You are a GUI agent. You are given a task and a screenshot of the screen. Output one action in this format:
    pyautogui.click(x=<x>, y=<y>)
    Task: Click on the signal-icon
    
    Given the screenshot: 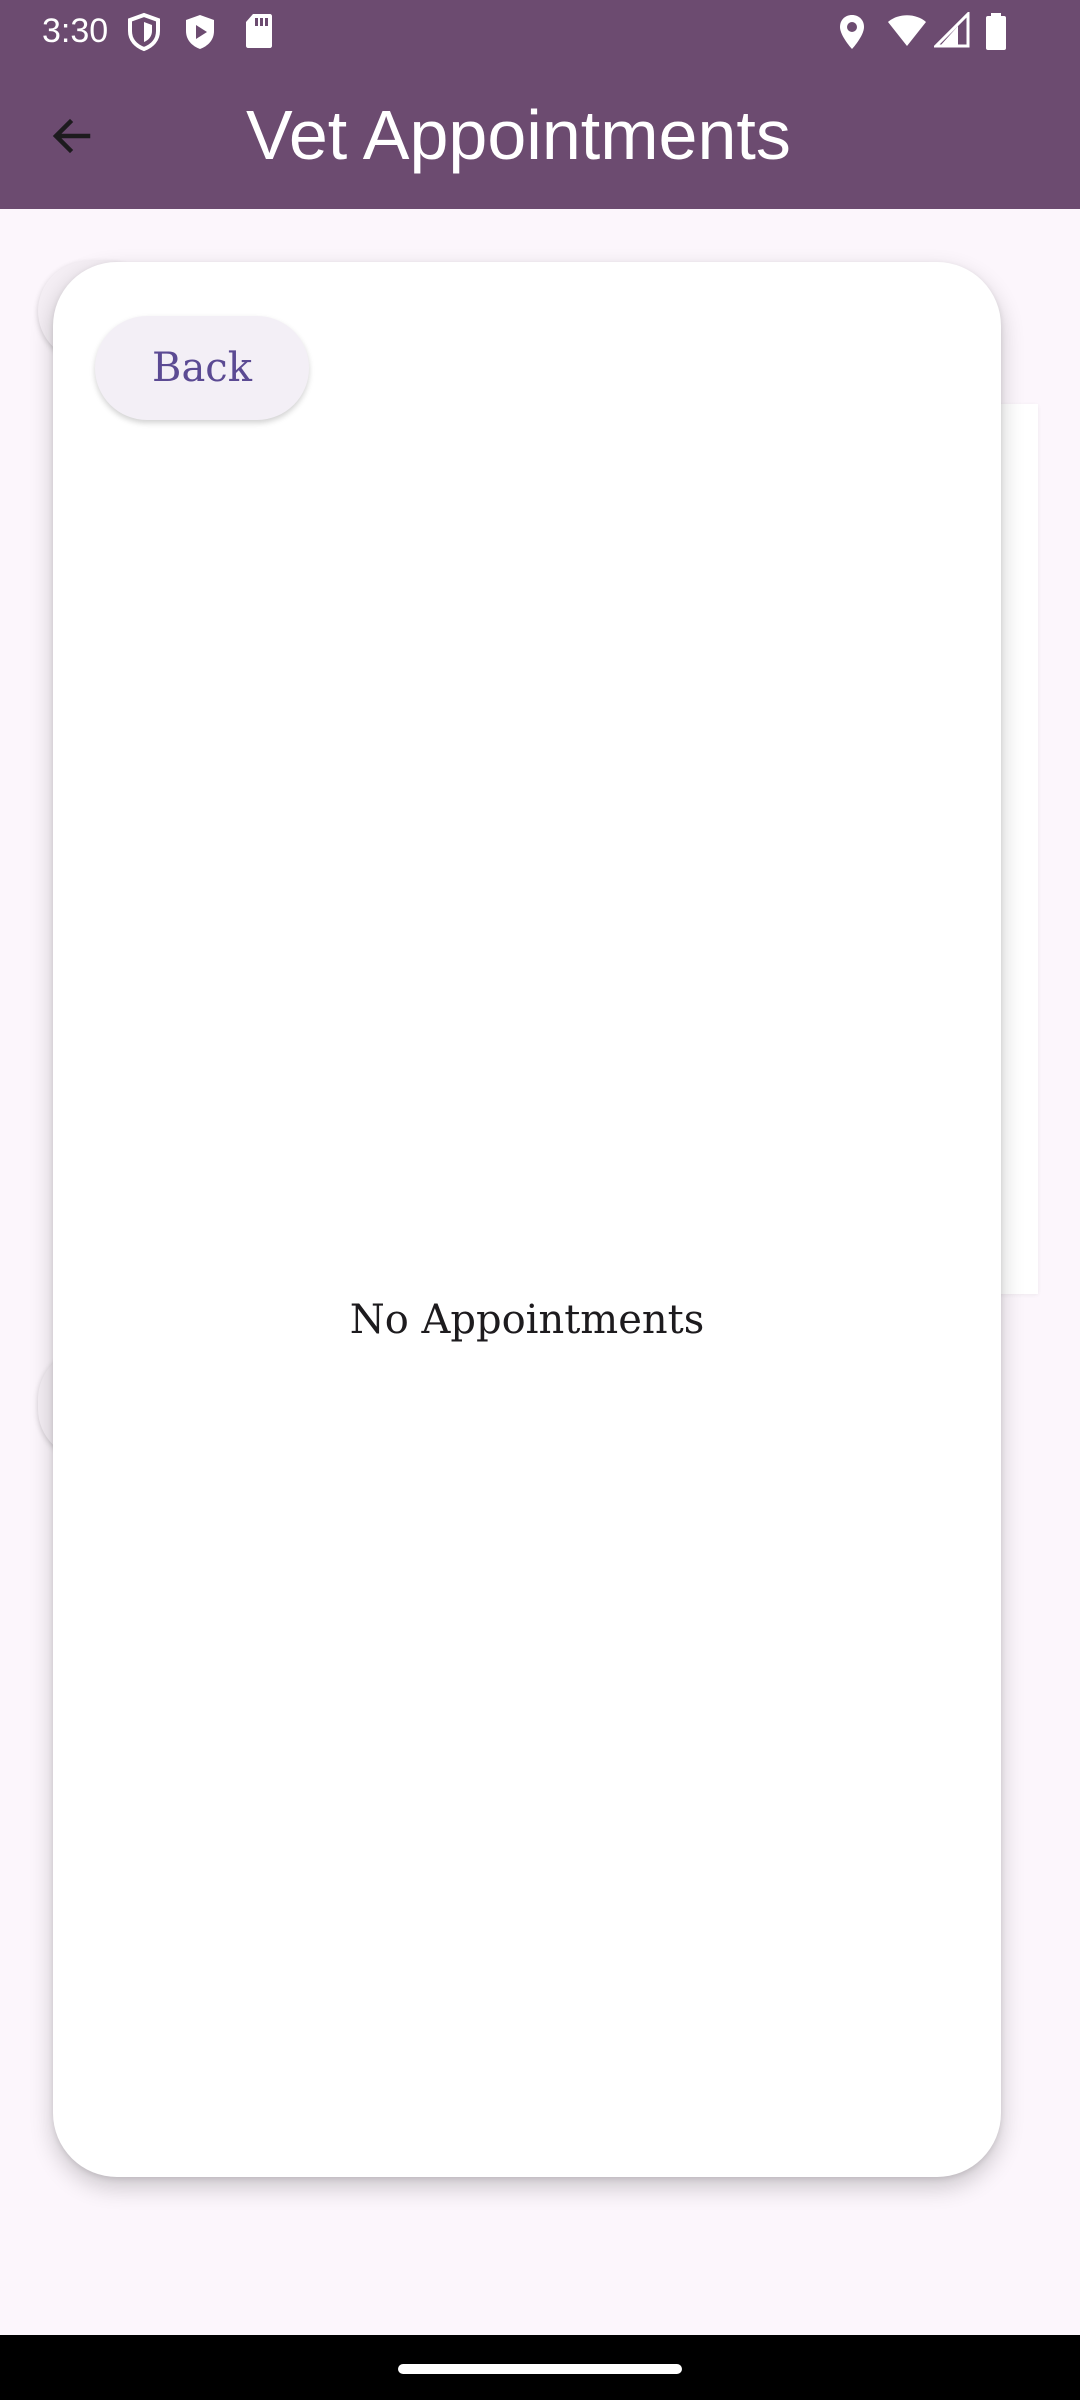 What is the action you would take?
    pyautogui.click(x=951, y=31)
    